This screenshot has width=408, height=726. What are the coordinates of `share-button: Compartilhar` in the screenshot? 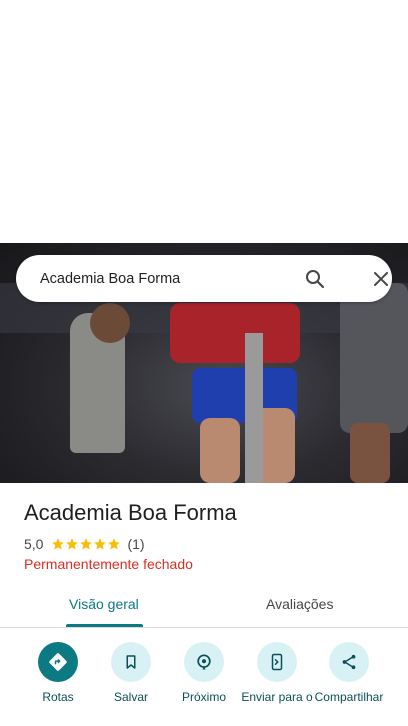 It's located at (349, 673).